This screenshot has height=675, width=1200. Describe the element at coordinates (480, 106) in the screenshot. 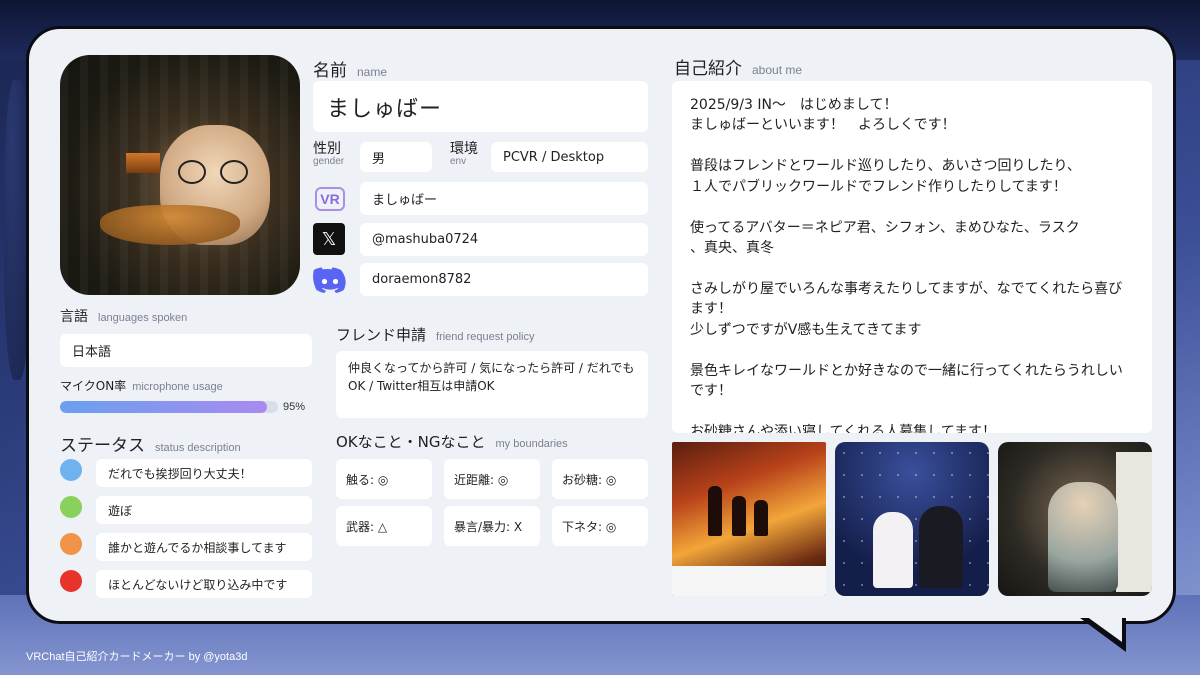

I see `name-field: ましゅばー` at that location.